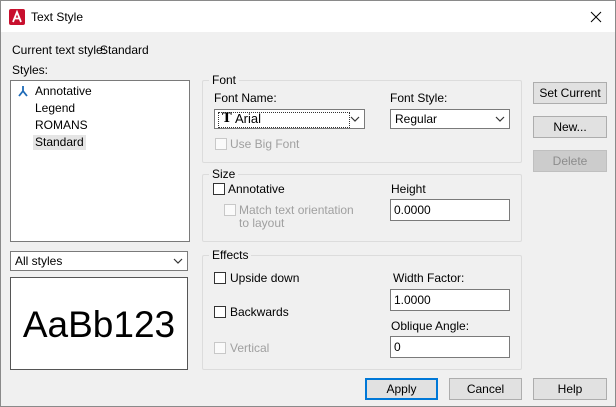 This screenshot has width=616, height=407. I want to click on window-title: Text Style, so click(57, 17).